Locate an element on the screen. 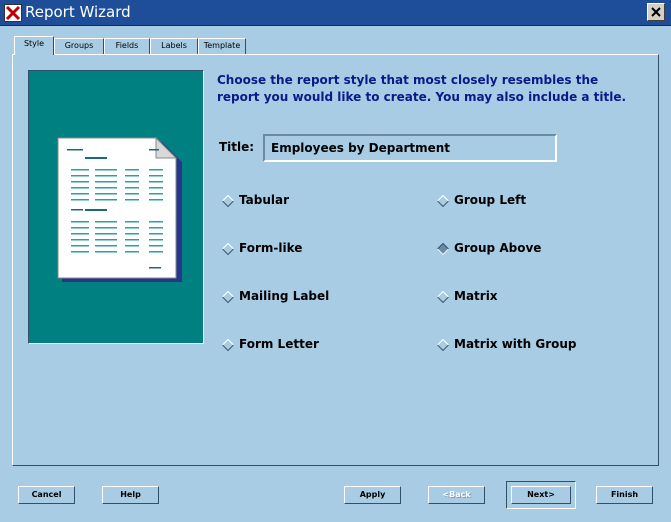 The height and width of the screenshot is (522, 671). style-option-label: Group Above is located at coordinates (498, 248).